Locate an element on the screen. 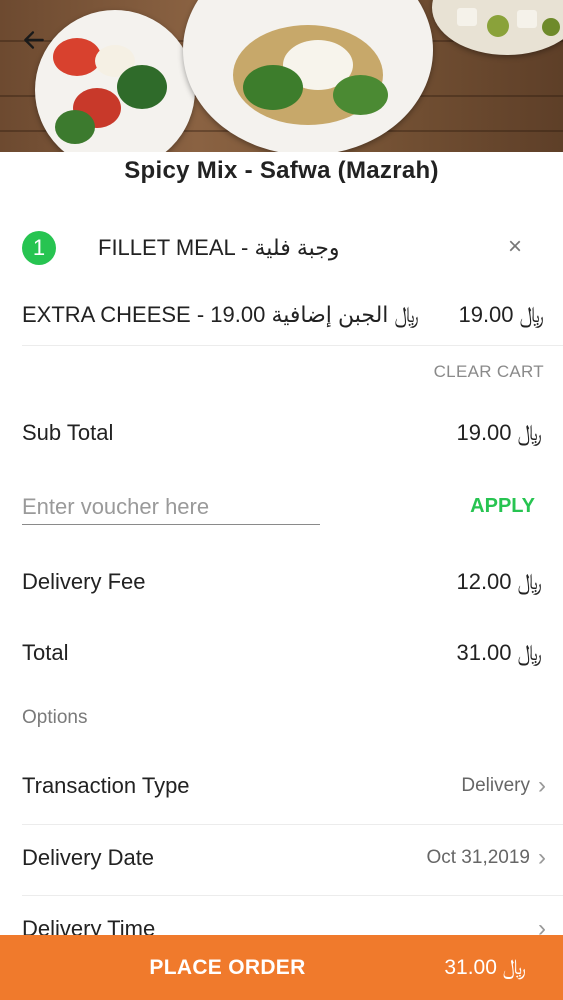 The image size is (563, 1000). options-section-label: Options is located at coordinates (55, 717).